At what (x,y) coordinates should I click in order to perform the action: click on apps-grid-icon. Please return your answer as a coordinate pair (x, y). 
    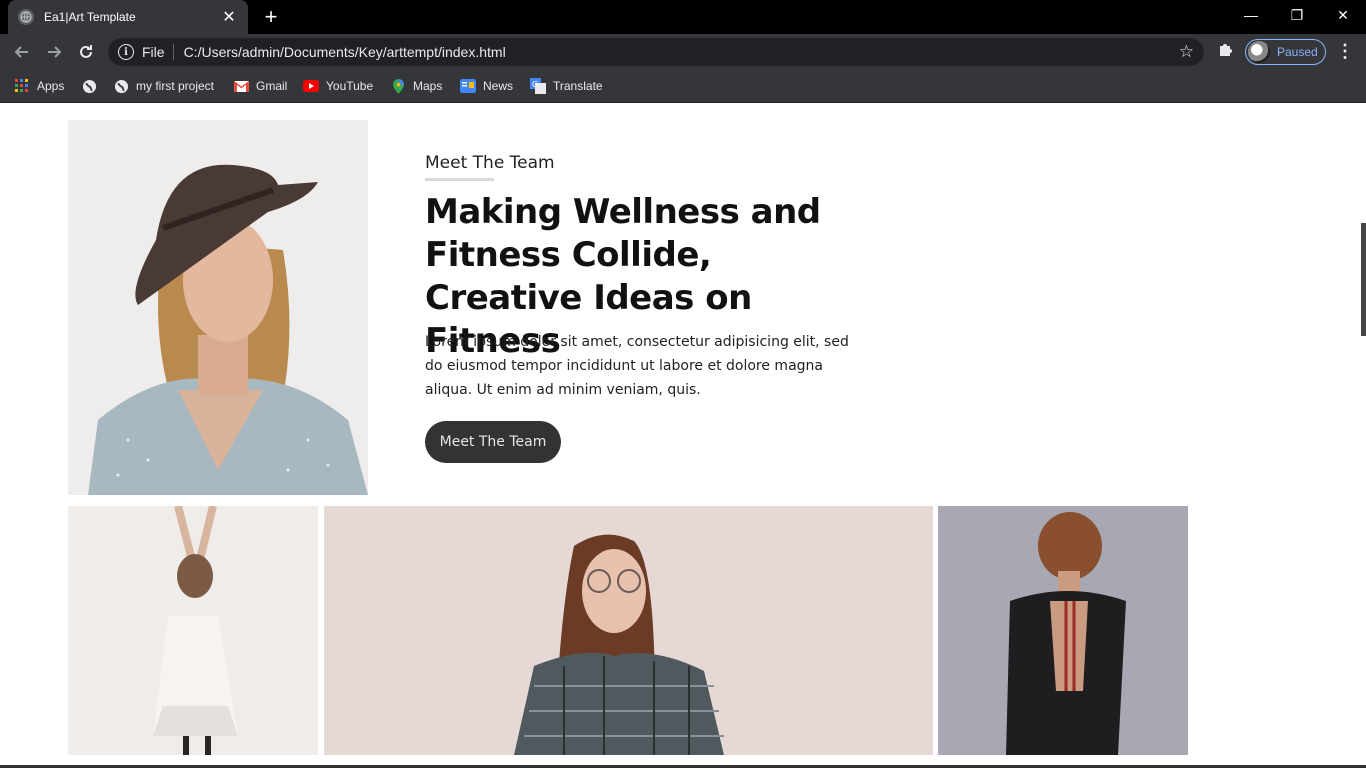
    Looking at the image, I should click on (22, 86).